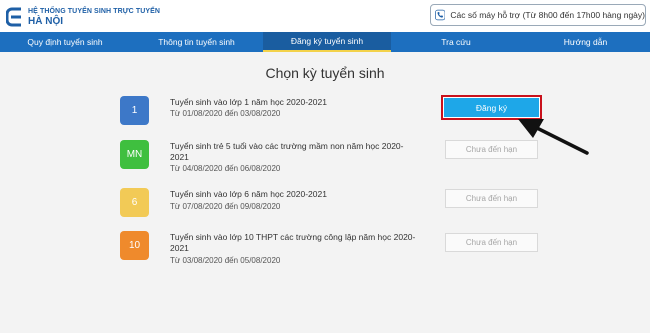 This screenshot has height=333, width=650. What do you see at coordinates (585, 42) in the screenshot?
I see `nav-item-guide: Hướng dẫn` at bounding box center [585, 42].